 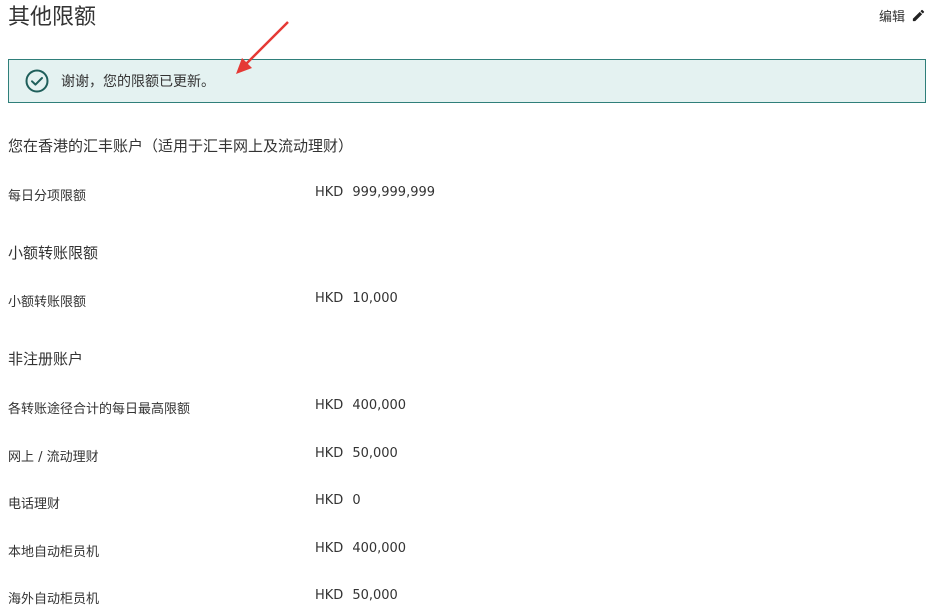 What do you see at coordinates (53, 253) in the screenshot?
I see `section-title-small-transfer: 小额转账限额` at bounding box center [53, 253].